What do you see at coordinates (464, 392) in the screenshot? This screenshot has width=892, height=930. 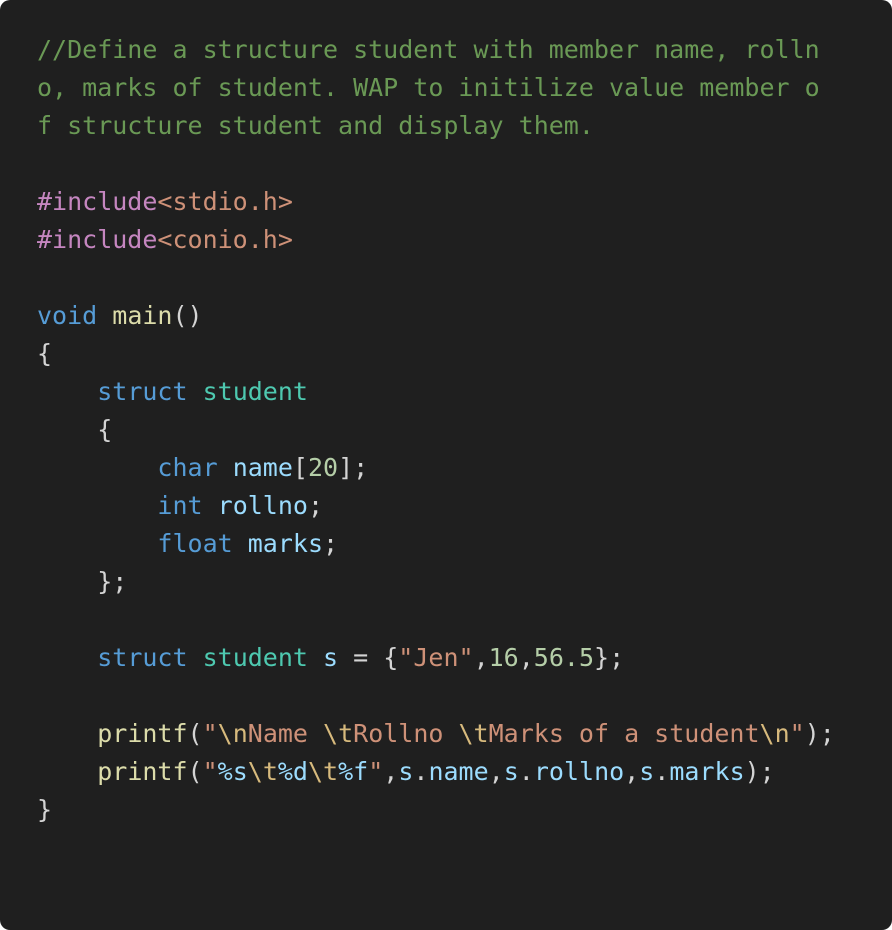 I see `code-line: struct student` at bounding box center [464, 392].